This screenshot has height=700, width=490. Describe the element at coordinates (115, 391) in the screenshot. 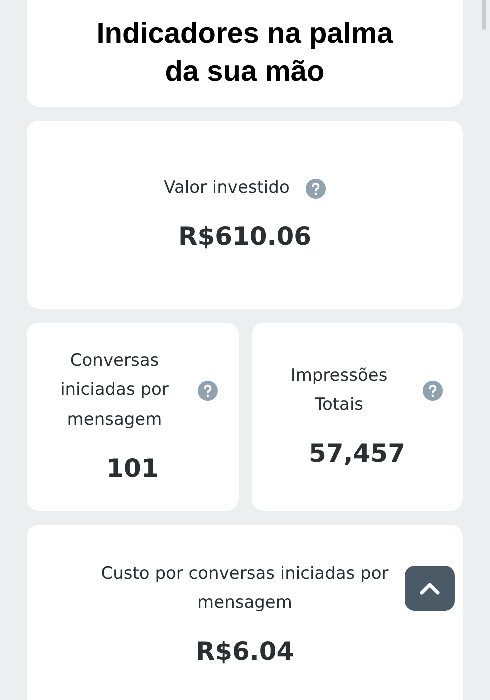

I see `metric-label: Conversas iniciadas por mensagem` at that location.